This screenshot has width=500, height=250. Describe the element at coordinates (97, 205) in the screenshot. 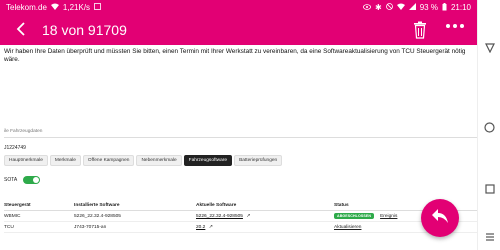

I see `header-installed: Installierte Software` at that location.